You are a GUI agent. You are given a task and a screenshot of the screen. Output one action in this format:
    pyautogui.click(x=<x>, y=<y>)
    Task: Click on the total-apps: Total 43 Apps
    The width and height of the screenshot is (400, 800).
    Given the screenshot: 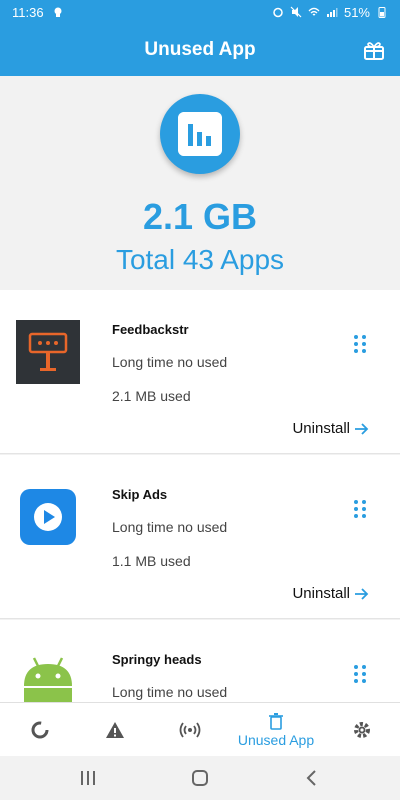 What is the action you would take?
    pyautogui.click(x=200, y=259)
    